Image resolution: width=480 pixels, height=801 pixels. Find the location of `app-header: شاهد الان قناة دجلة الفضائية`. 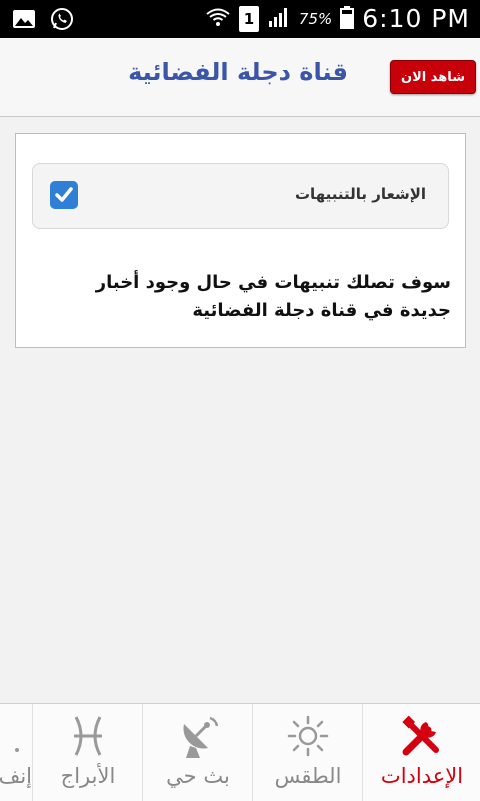

app-header: شاهد الان قناة دجلة الفضائية is located at coordinates (240, 77).